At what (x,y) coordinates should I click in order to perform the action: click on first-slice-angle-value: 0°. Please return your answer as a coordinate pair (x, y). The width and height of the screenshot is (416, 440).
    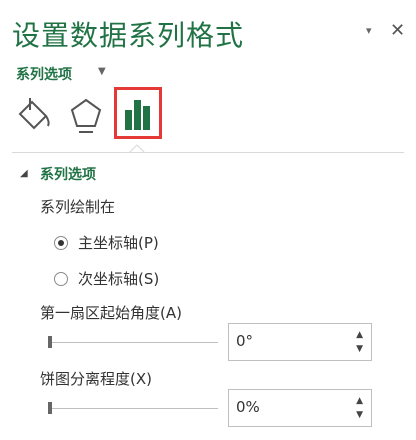
    Looking at the image, I should click on (244, 341).